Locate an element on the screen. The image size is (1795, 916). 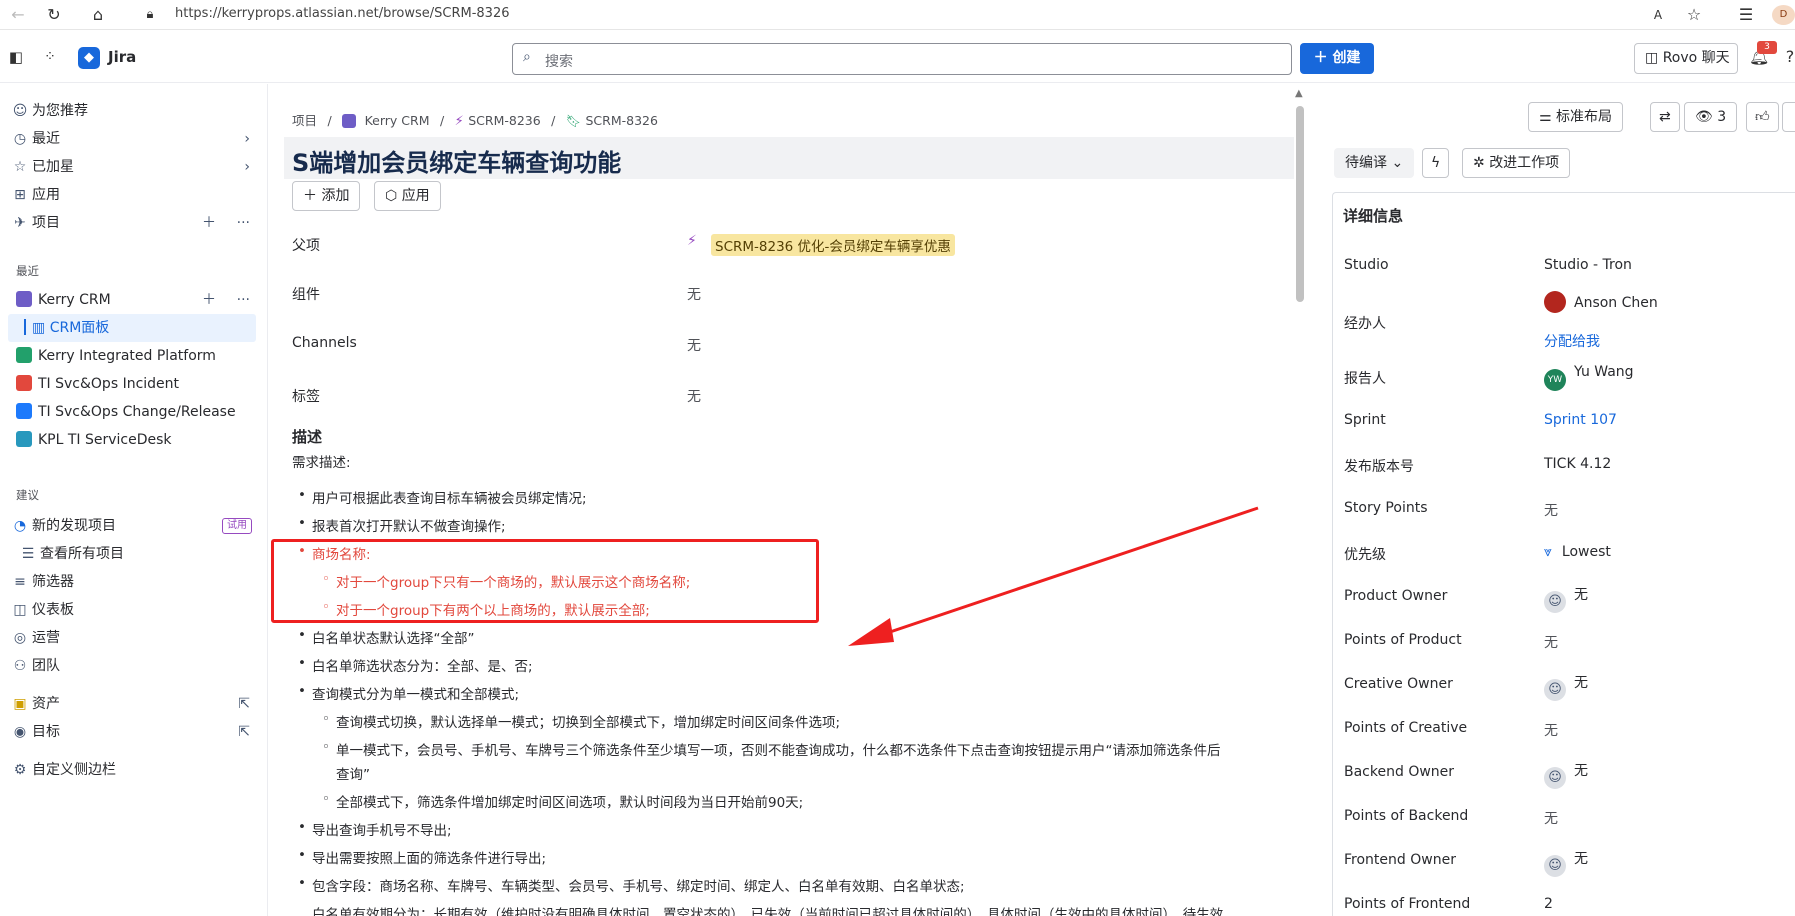
story-icon: 🔖︎ is located at coordinates (573, 121).